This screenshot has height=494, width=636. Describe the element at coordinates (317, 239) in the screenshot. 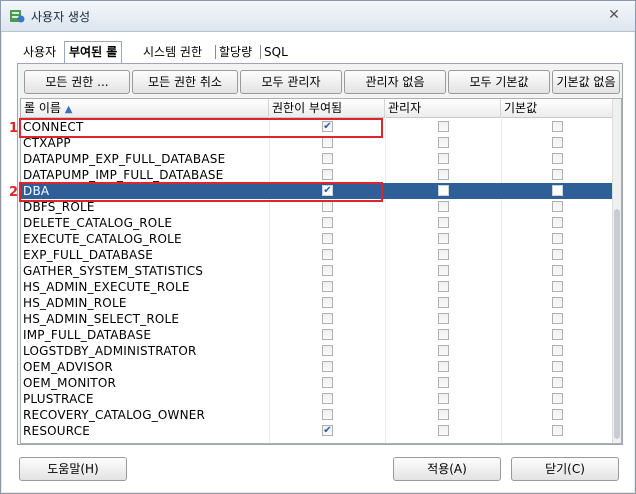

I see `table-row: EXECUTE_CATALOG_ROLE` at that location.